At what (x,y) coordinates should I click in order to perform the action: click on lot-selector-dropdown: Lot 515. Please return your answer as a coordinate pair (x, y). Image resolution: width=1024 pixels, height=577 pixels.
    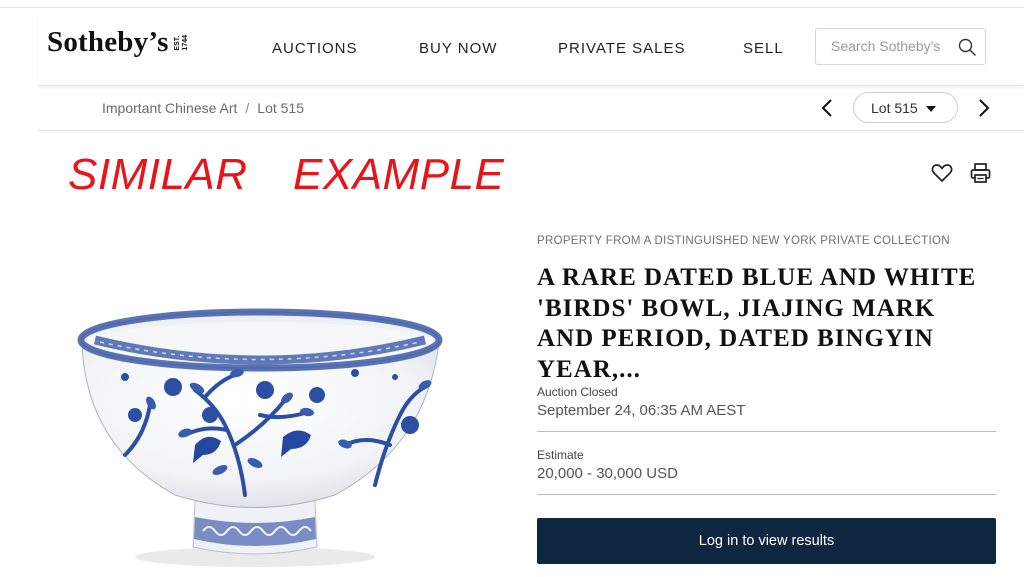
    Looking at the image, I should click on (905, 107).